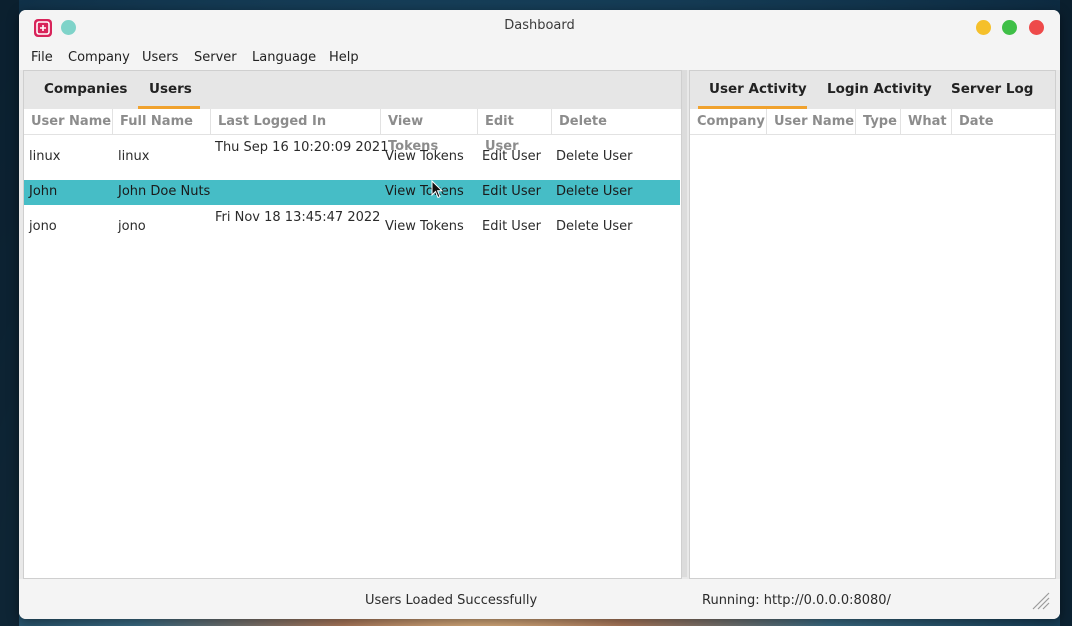 This screenshot has height=626, width=1072. What do you see at coordinates (1066, 313) in the screenshot?
I see `desktop-background-right` at bounding box center [1066, 313].